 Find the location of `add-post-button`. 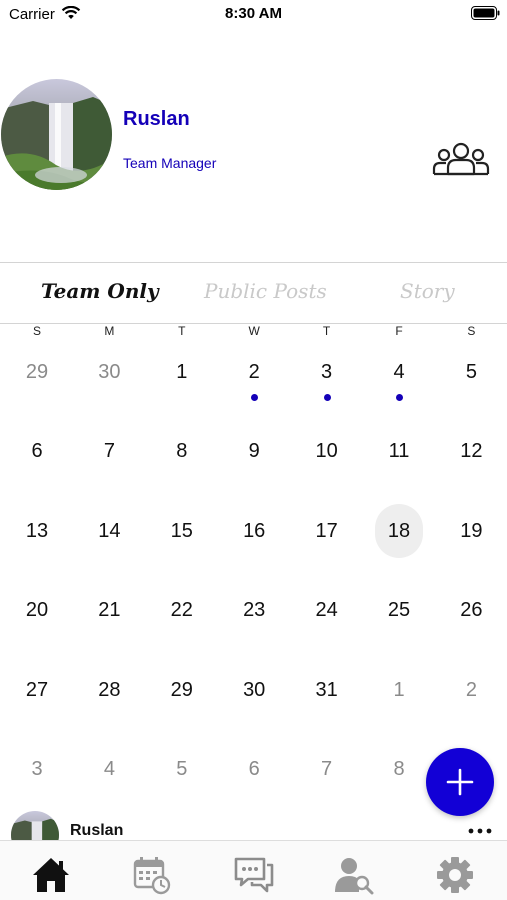

add-post-button is located at coordinates (460, 782).